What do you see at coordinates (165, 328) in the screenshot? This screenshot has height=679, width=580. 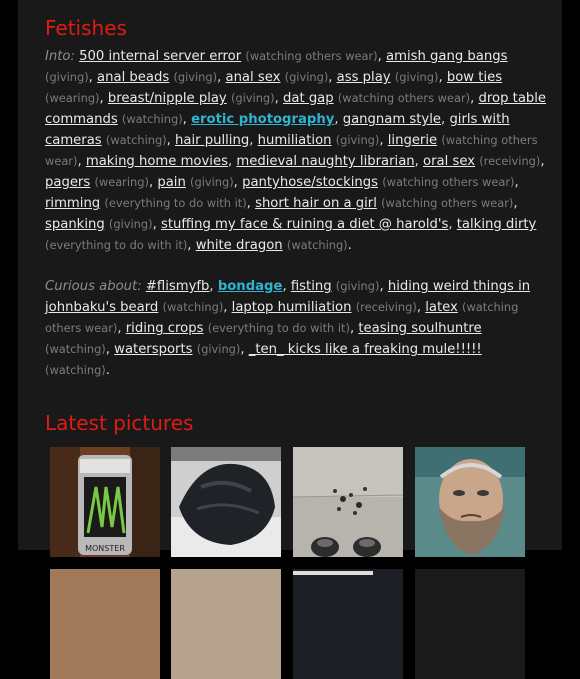 I see `curious-tag-link: riding crops` at bounding box center [165, 328].